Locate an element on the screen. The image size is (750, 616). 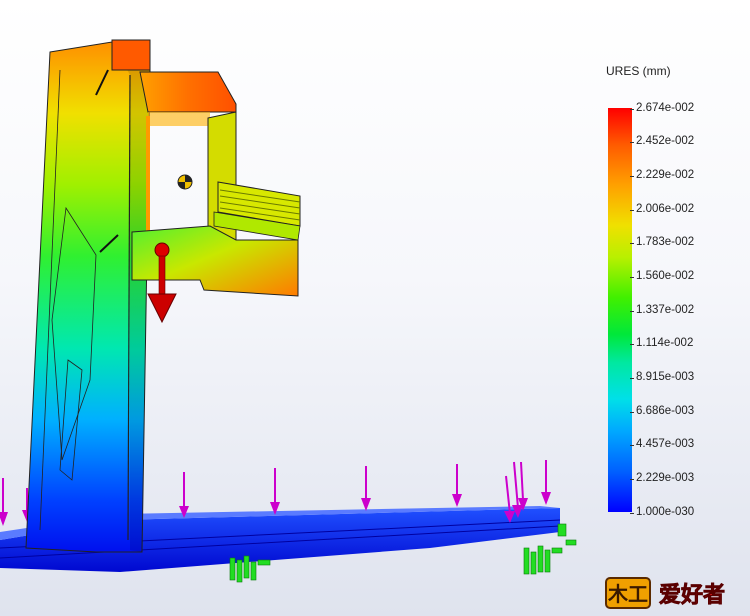
color-bar is located at coordinates (620, 310).